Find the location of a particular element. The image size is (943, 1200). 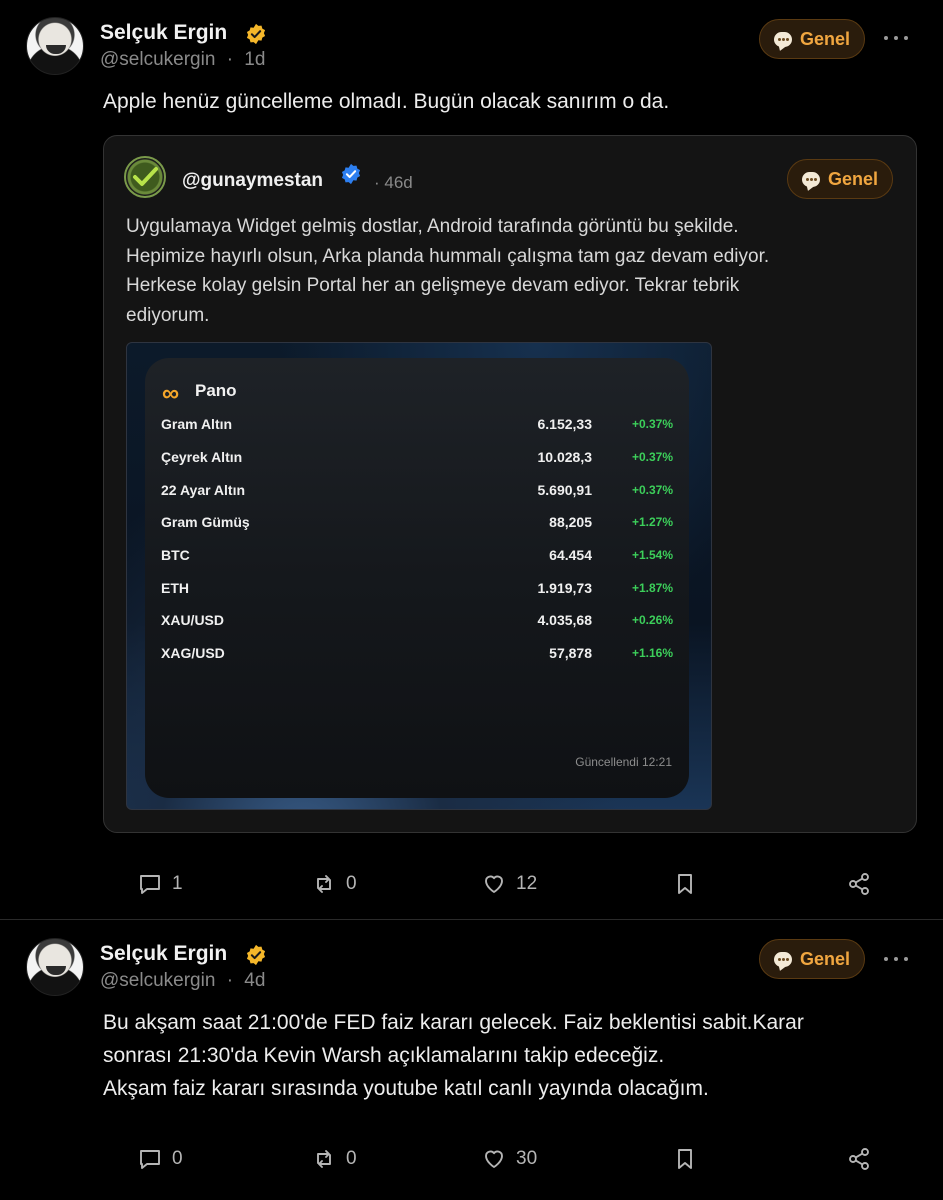

quoted-post-age: · 46d is located at coordinates (393, 182).